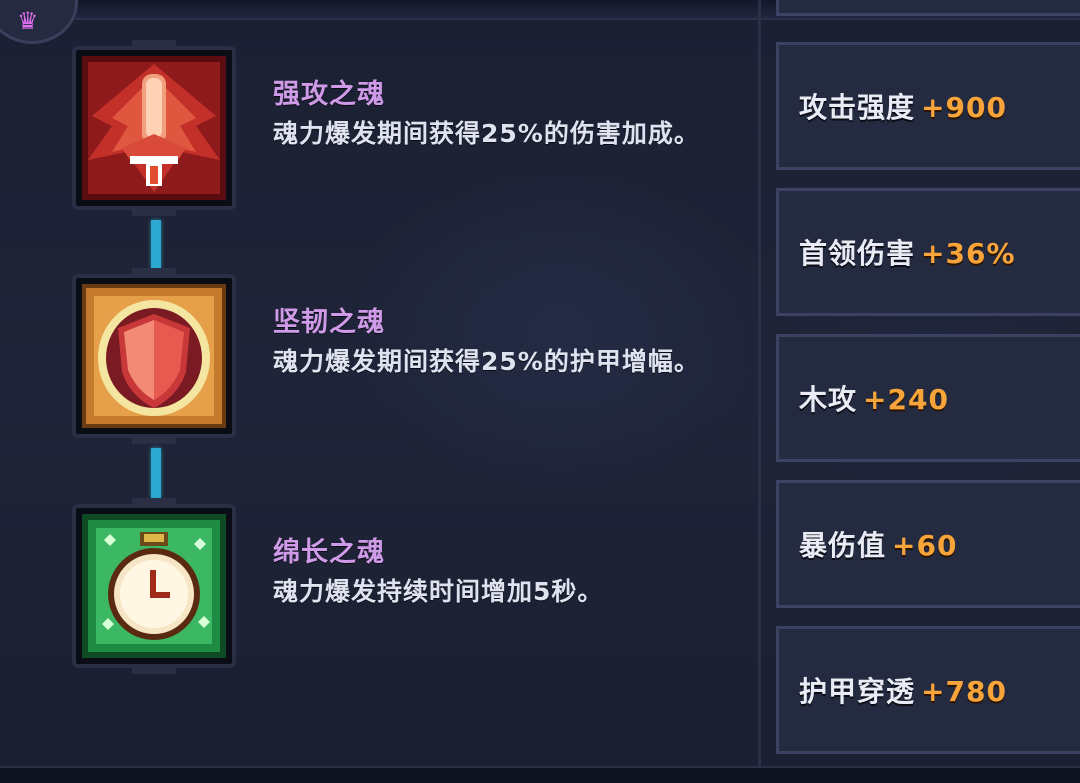  I want to click on stat-card: 暴伤值 +60, so click(928, 544).